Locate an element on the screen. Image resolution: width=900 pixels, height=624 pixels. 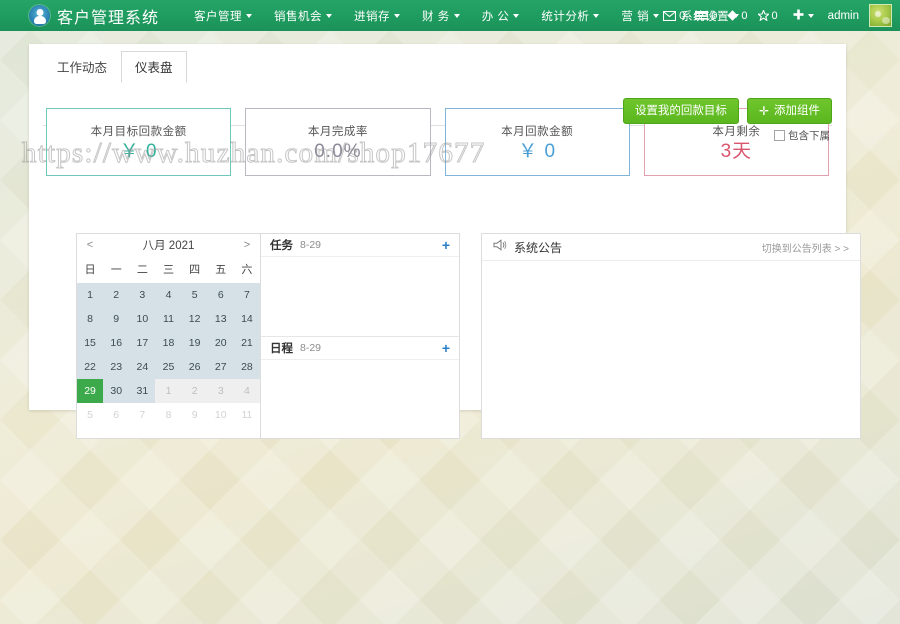
calendar-day: 14 is located at coordinates (246, 319).